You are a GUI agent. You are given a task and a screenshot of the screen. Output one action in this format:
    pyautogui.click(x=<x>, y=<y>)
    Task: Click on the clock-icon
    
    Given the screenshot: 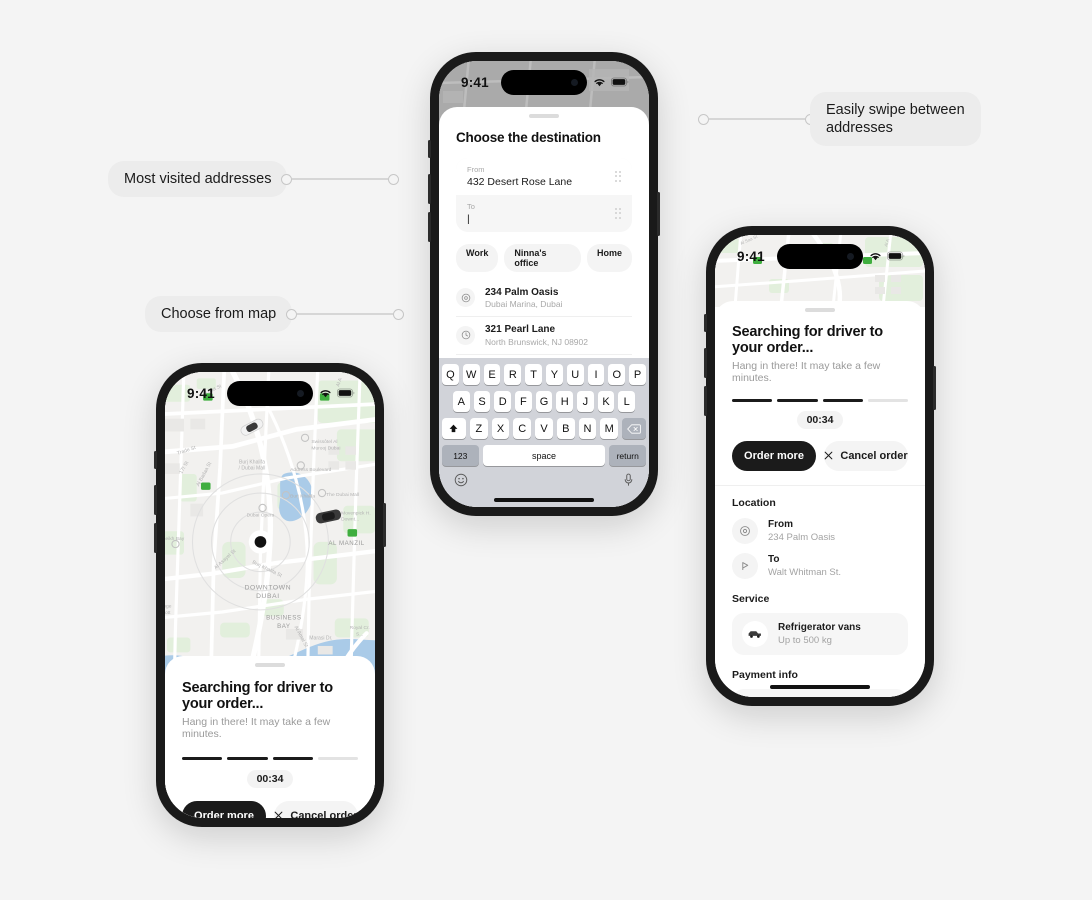 What is the action you would take?
    pyautogui.click(x=465, y=335)
    